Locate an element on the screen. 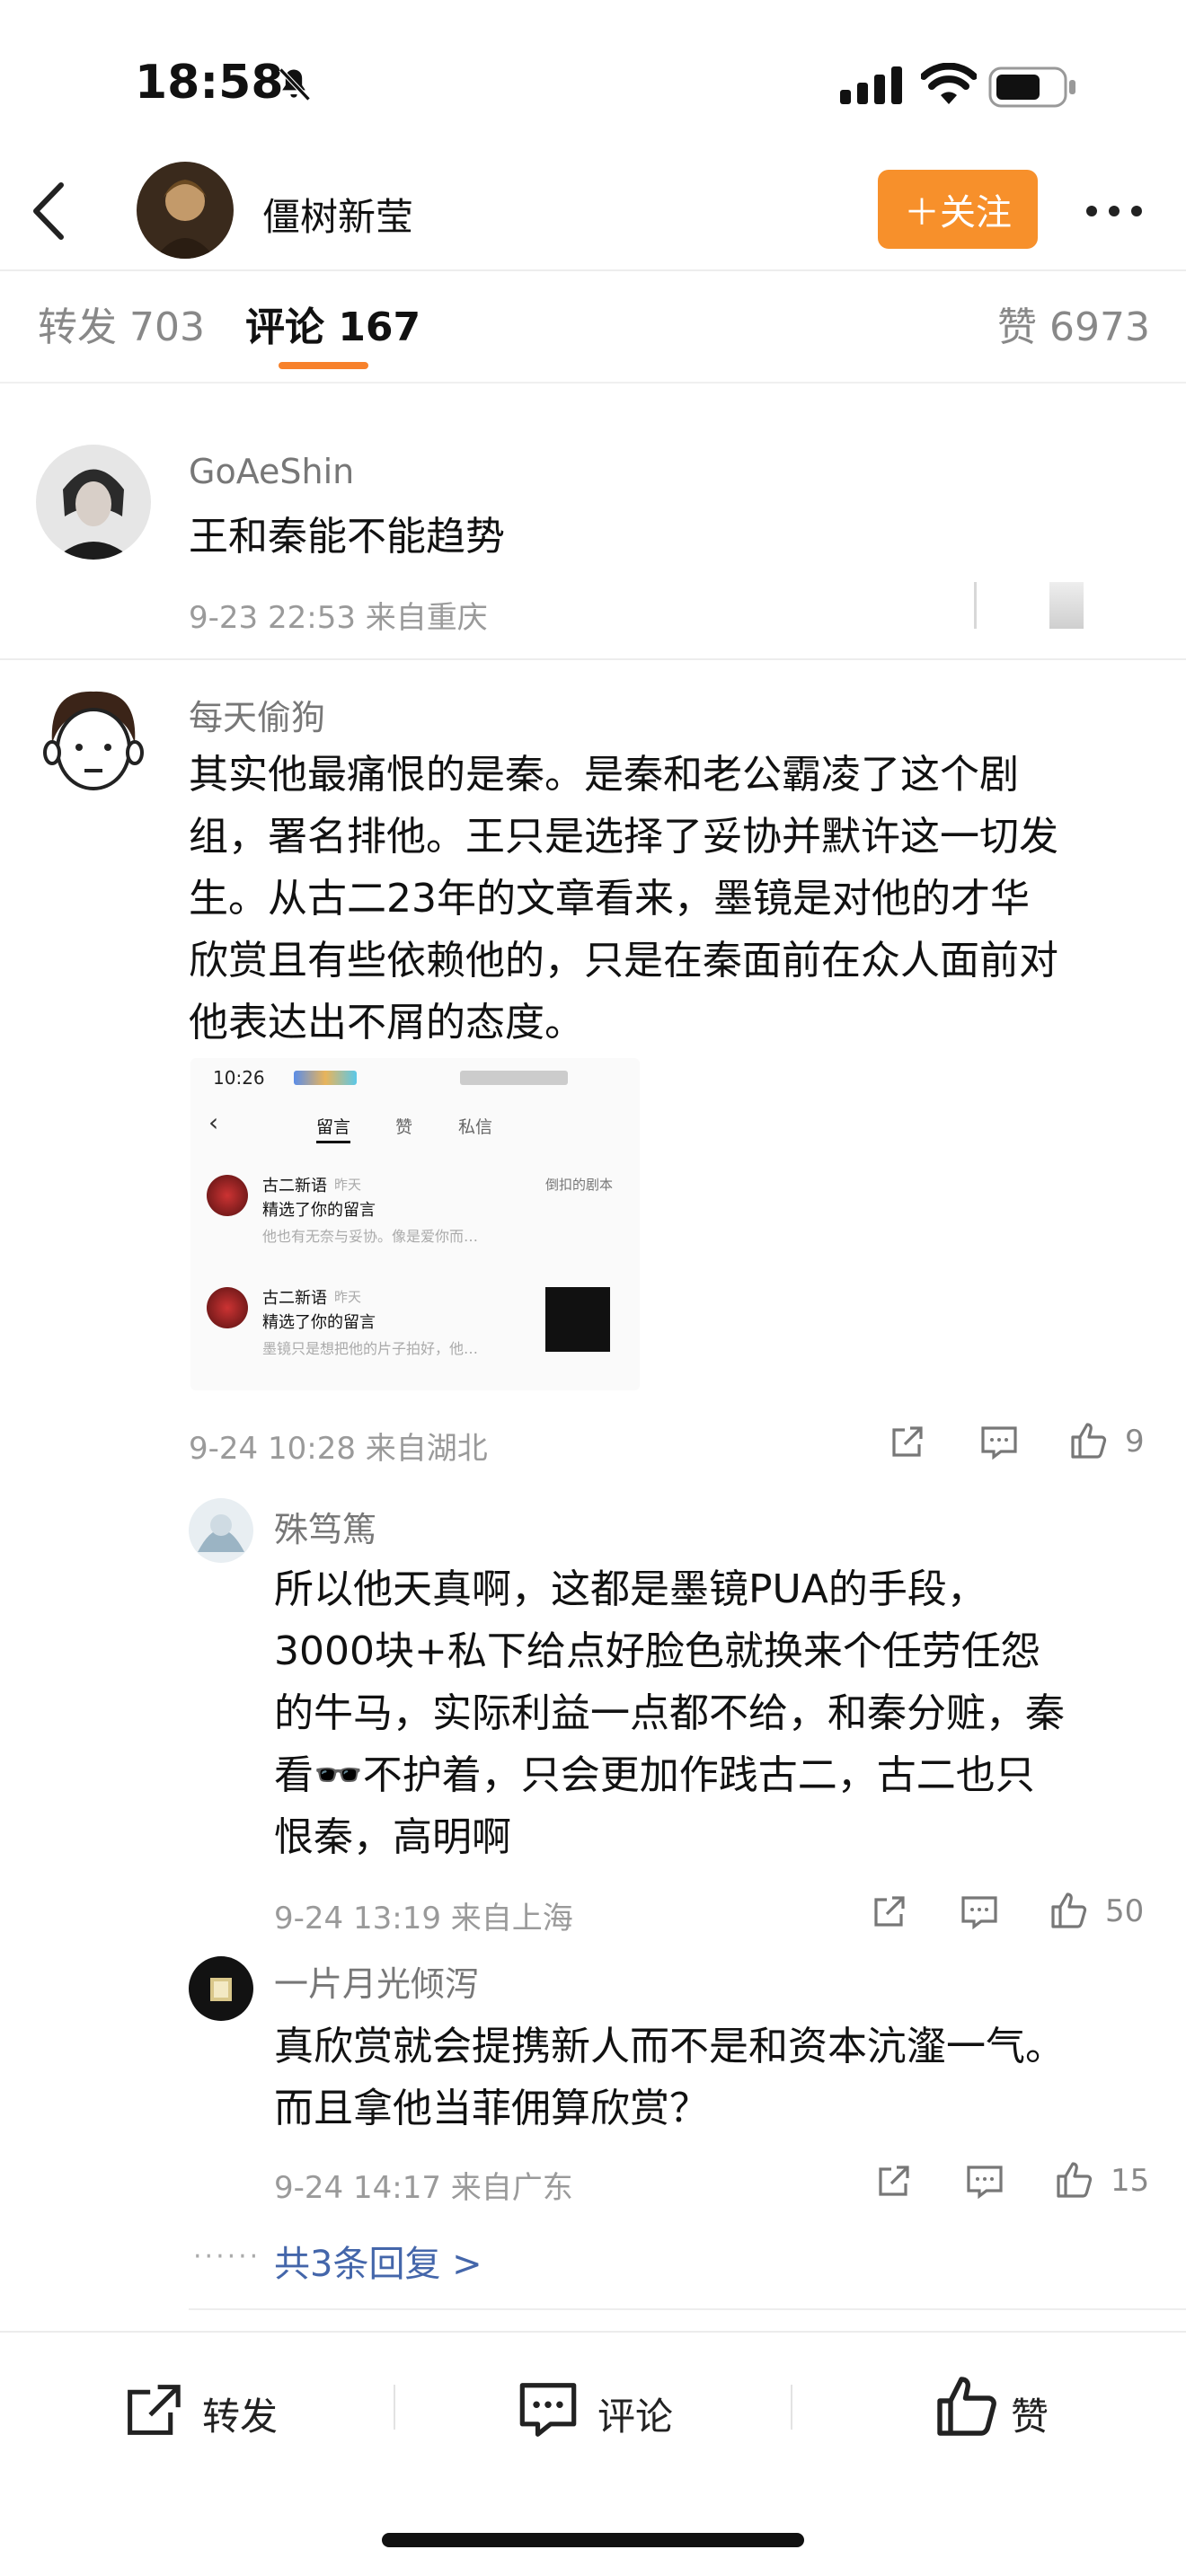 The image size is (1186, 2576). like-count: 9 is located at coordinates (1135, 1442).